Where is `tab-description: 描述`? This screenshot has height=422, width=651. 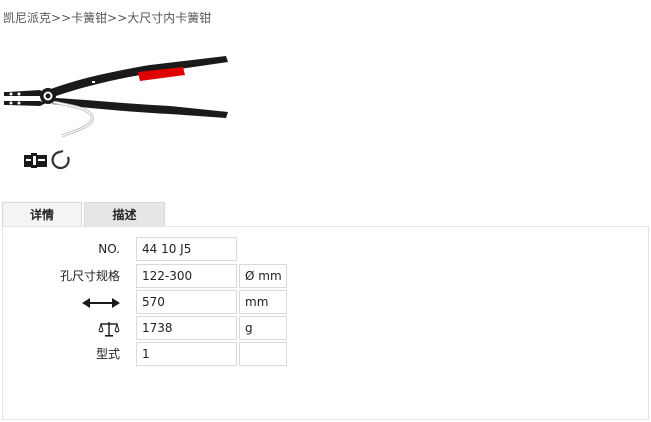 tab-description: 描述 is located at coordinates (124, 214).